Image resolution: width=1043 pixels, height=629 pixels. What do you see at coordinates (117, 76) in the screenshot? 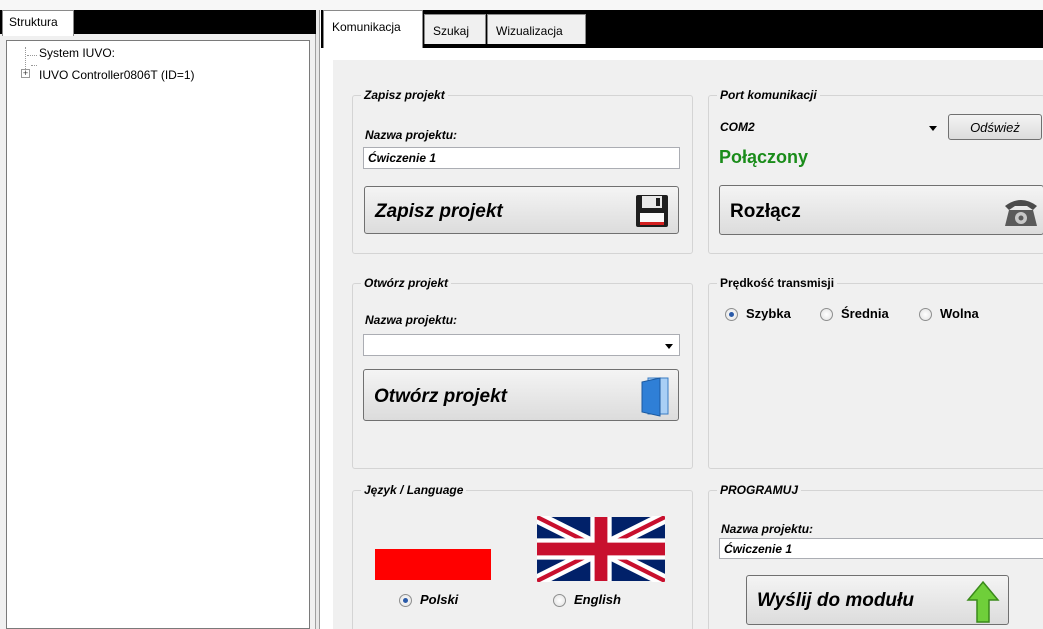
I see `tree-item-controller: IUVO Controller0806T (ID=1)` at bounding box center [117, 76].